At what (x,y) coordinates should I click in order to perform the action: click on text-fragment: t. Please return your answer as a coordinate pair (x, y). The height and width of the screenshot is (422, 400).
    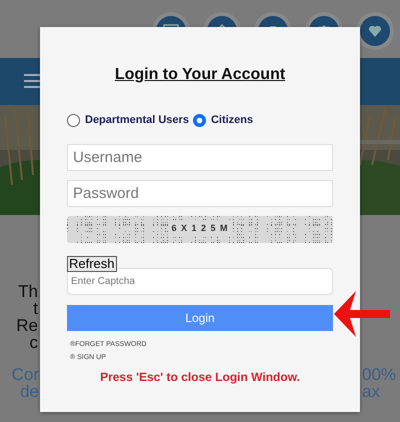
    Looking at the image, I should click on (35, 308).